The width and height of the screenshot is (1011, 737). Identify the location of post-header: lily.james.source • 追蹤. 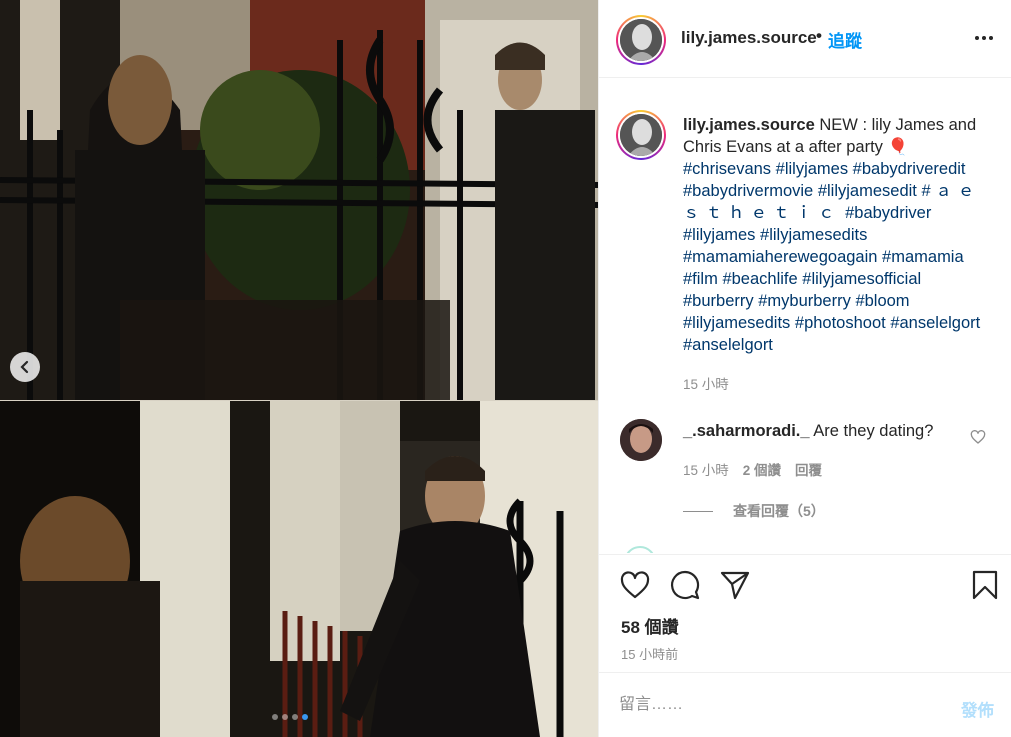
(805, 39).